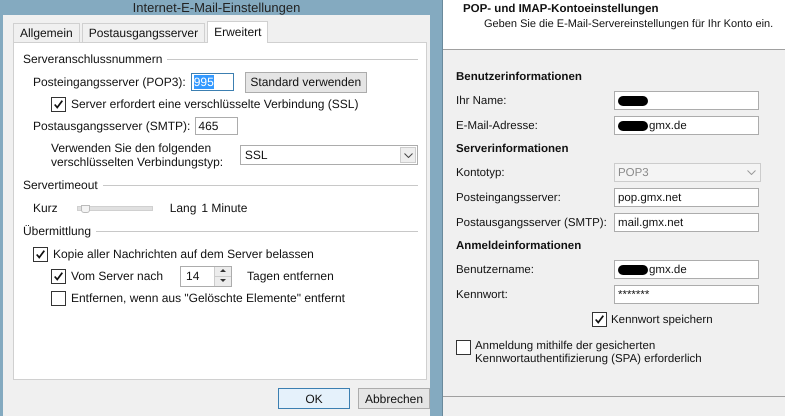 This screenshot has width=785, height=416. What do you see at coordinates (329, 155) in the screenshot?
I see `dropdown: SSL` at bounding box center [329, 155].